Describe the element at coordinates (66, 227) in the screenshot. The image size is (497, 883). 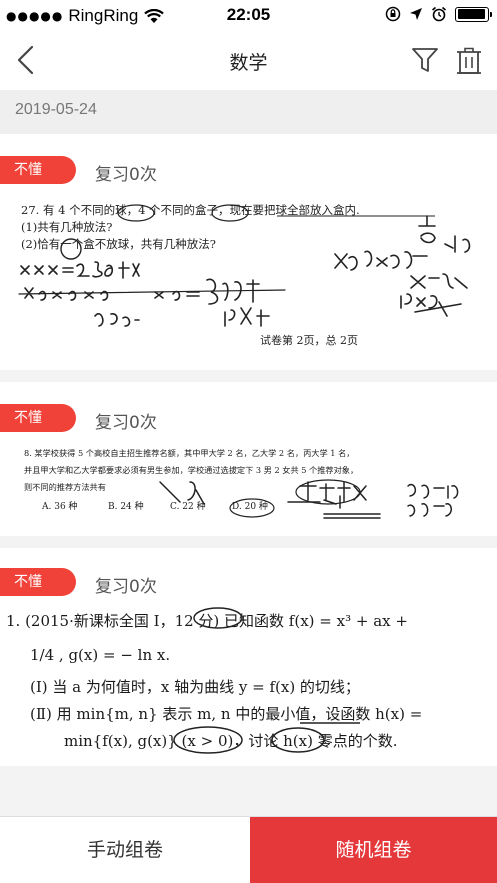
I see `question-line: (1)共有几种放法?` at that location.